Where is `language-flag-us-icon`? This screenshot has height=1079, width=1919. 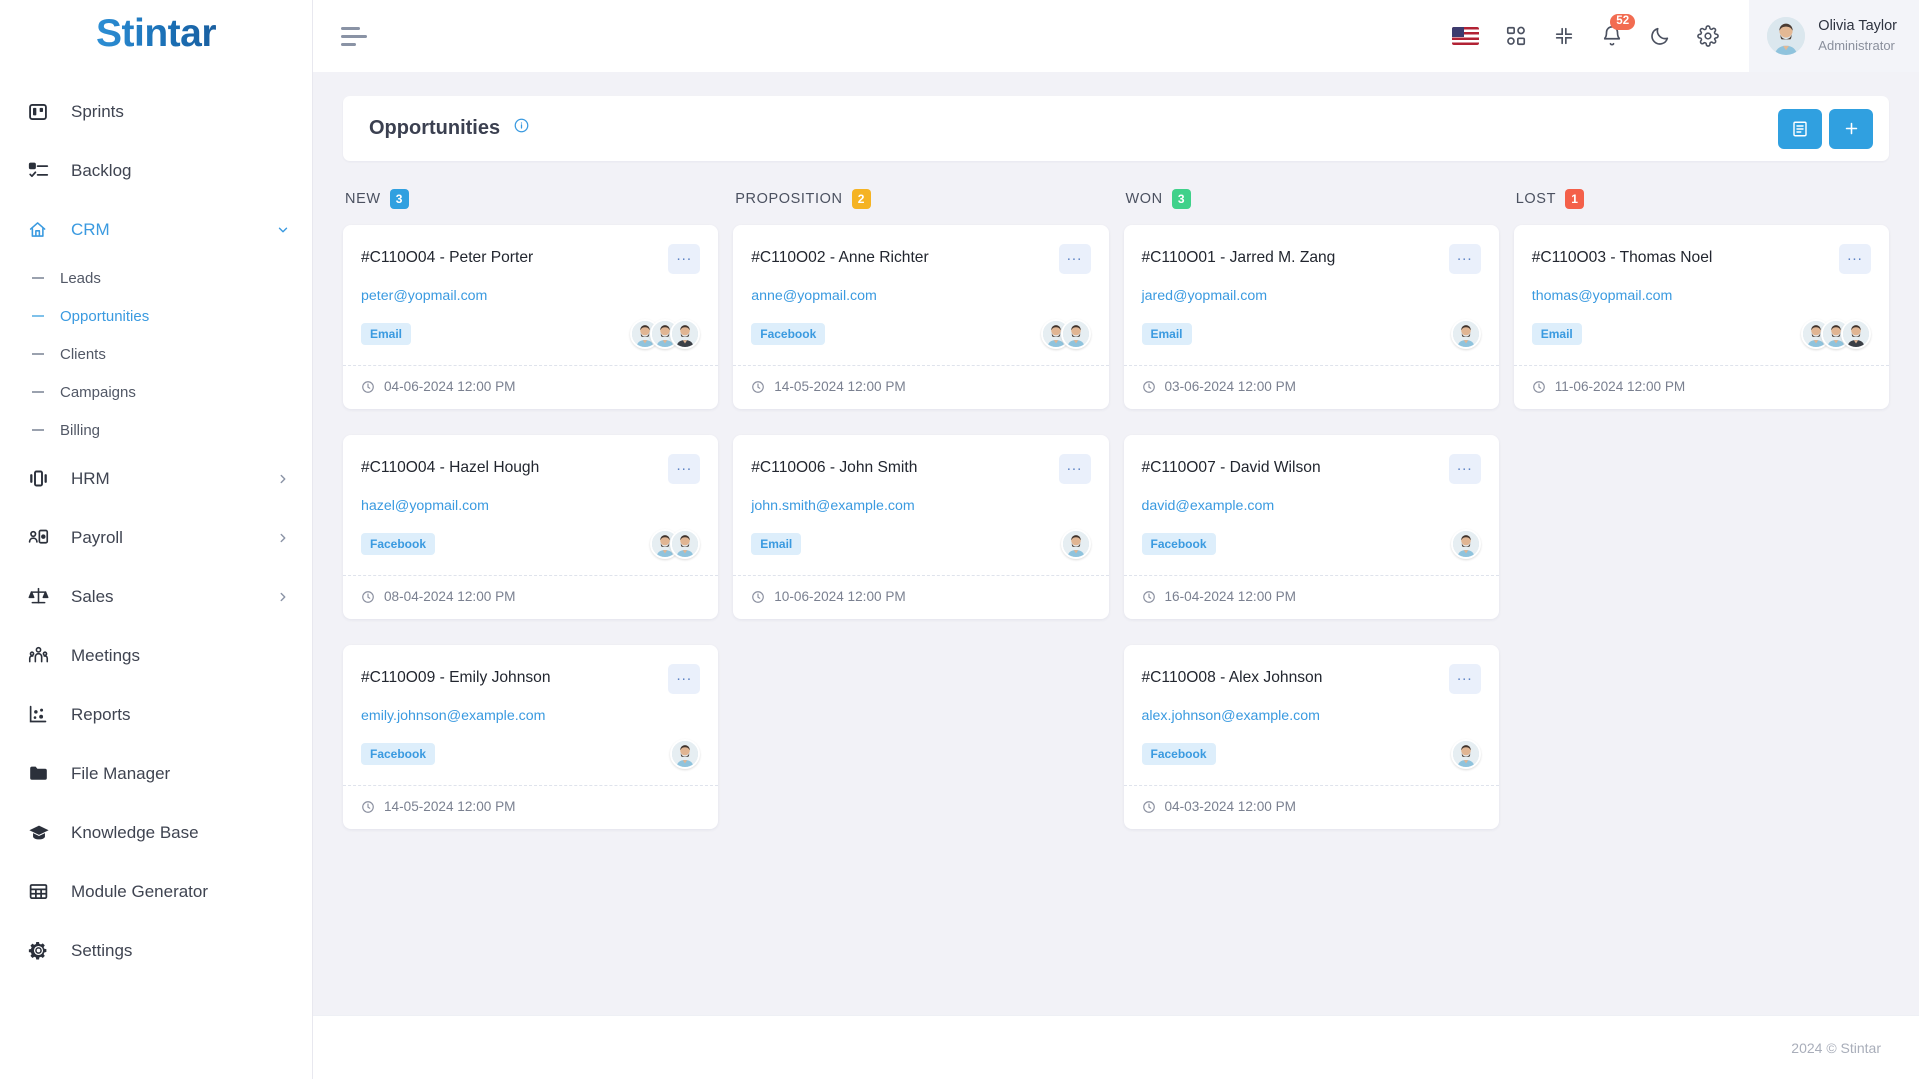 language-flag-us-icon is located at coordinates (1466, 36).